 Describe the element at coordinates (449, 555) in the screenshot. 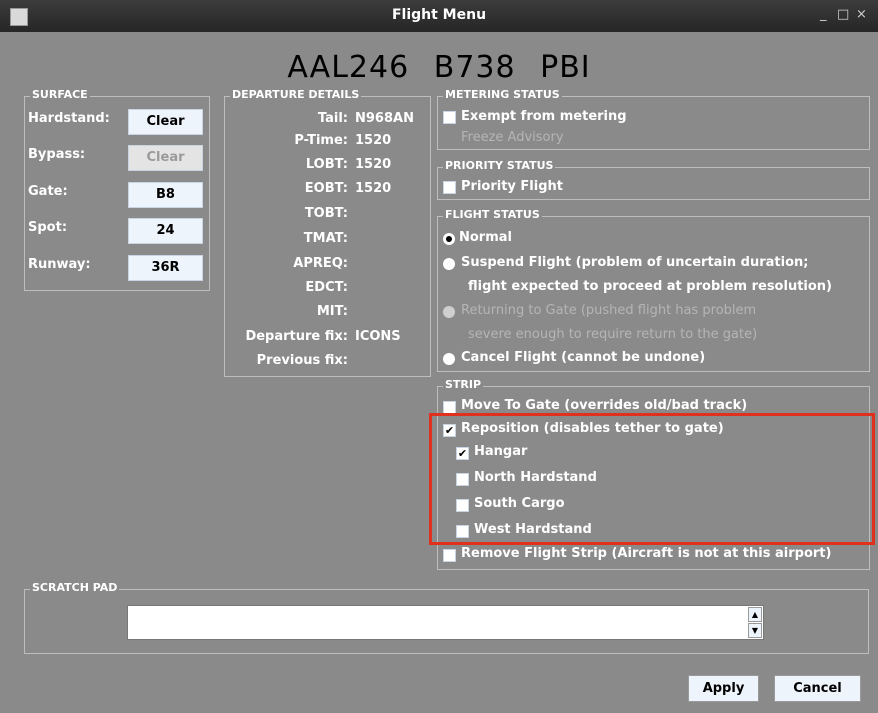

I see `remove-flight-strip-checkbox` at that location.